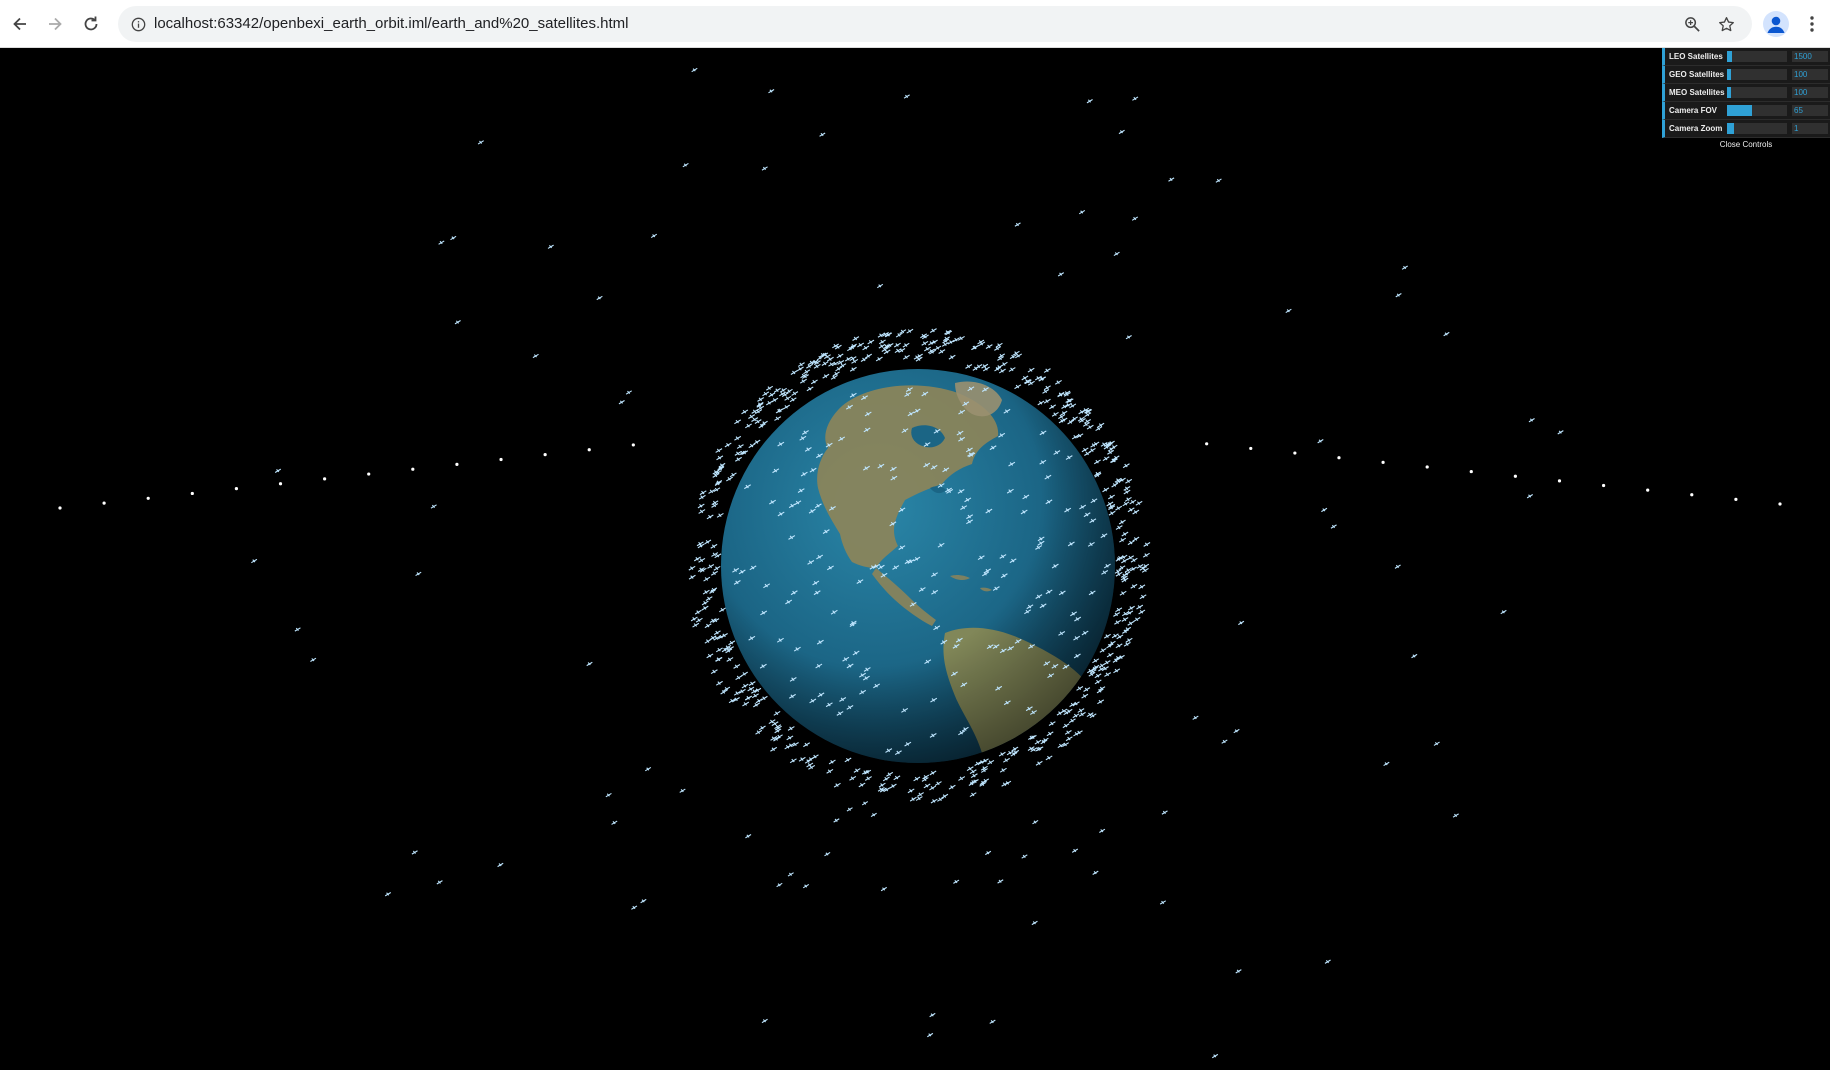 The image size is (1830, 1070). Describe the element at coordinates (1692, 24) in the screenshot. I see `zoom-icon` at that location.